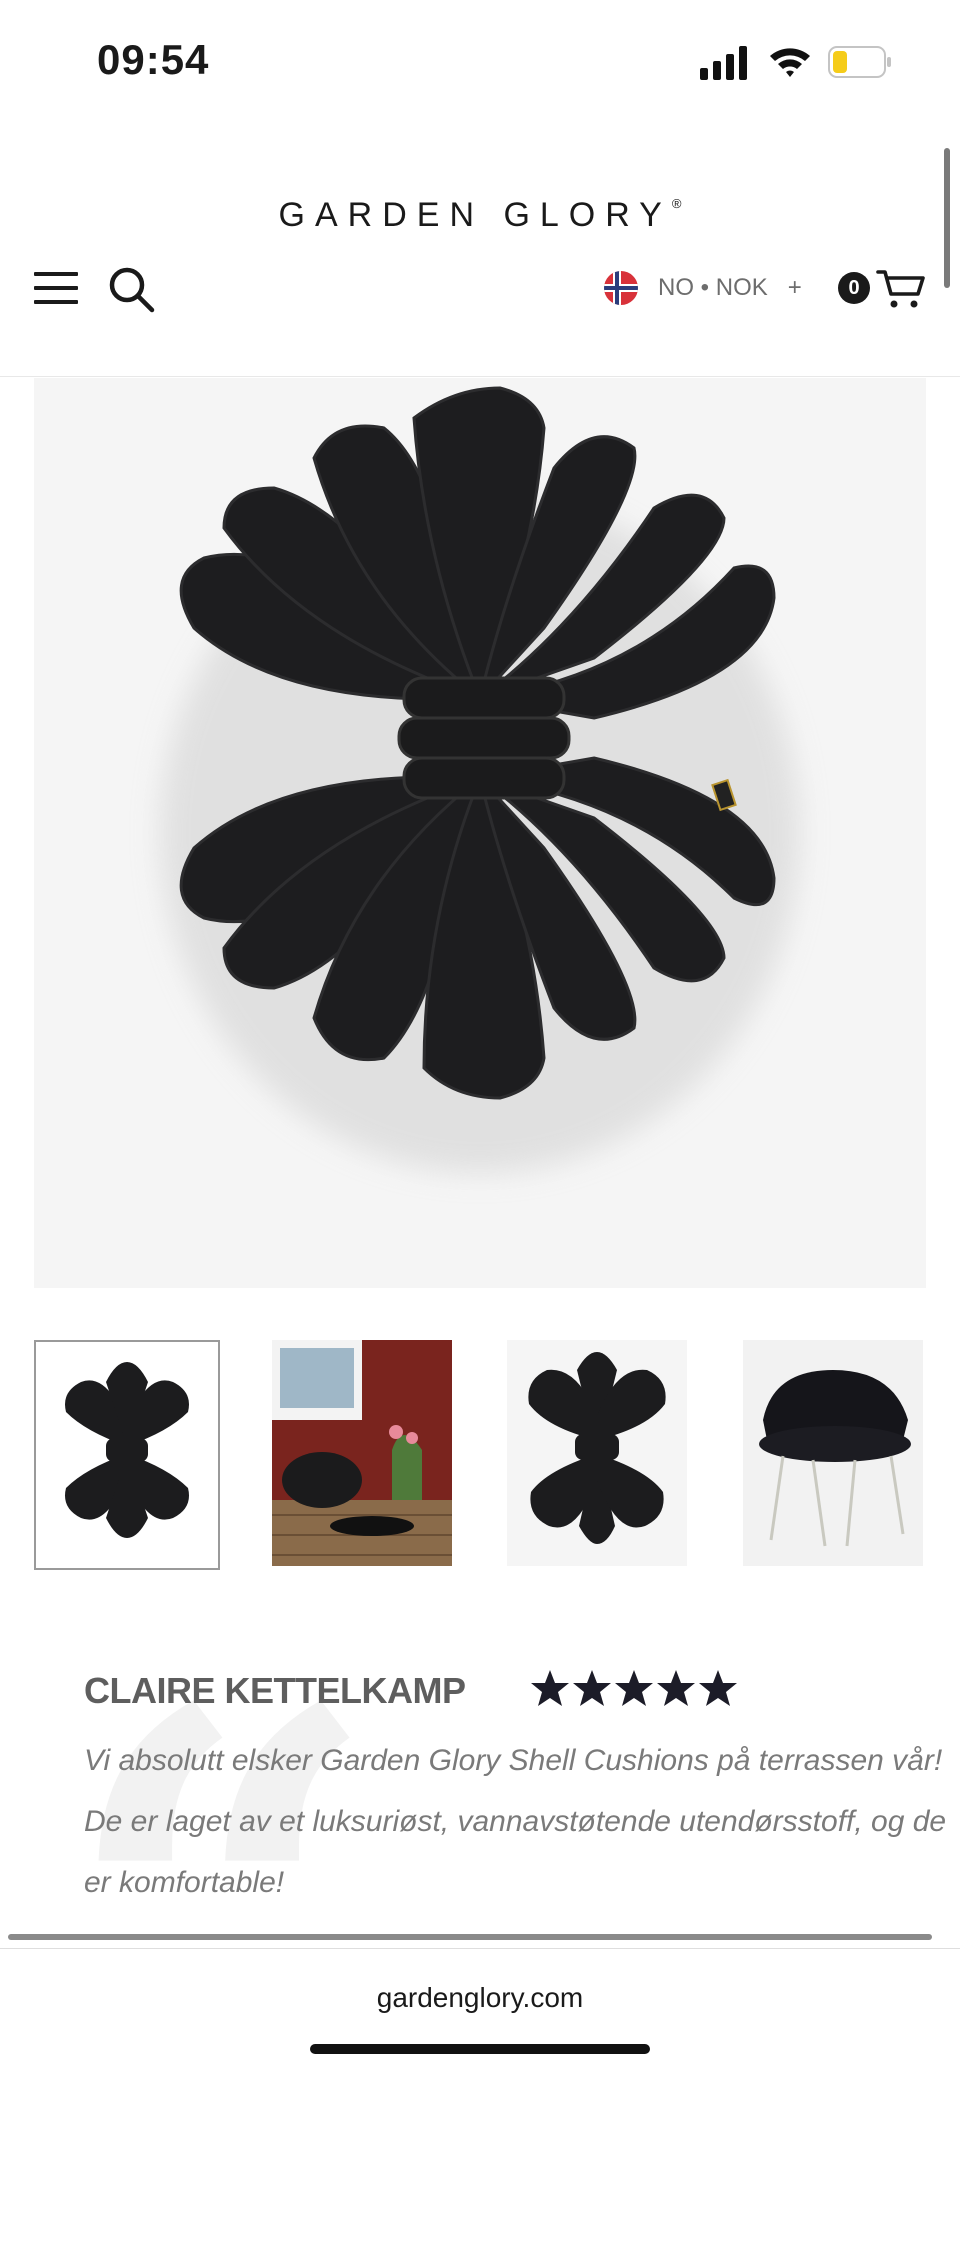  What do you see at coordinates (480, 376) in the screenshot?
I see `header-divider` at bounding box center [480, 376].